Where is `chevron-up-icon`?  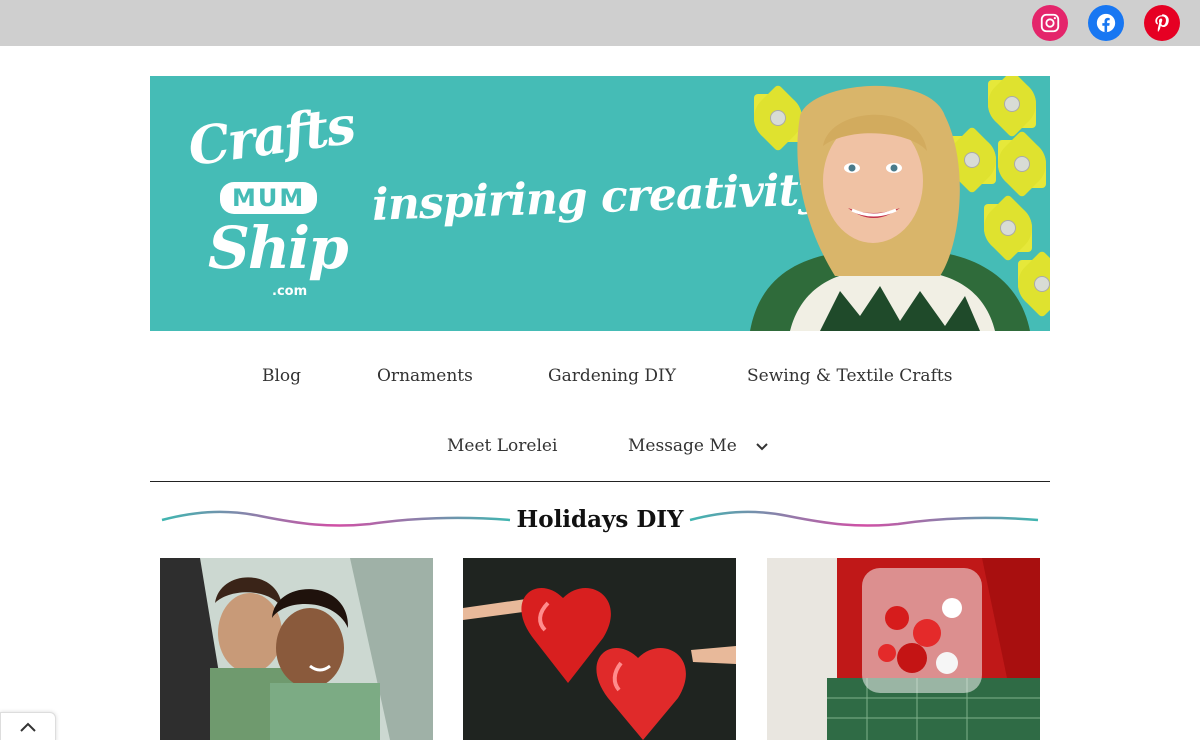
chevron-up-icon is located at coordinates (28, 727).